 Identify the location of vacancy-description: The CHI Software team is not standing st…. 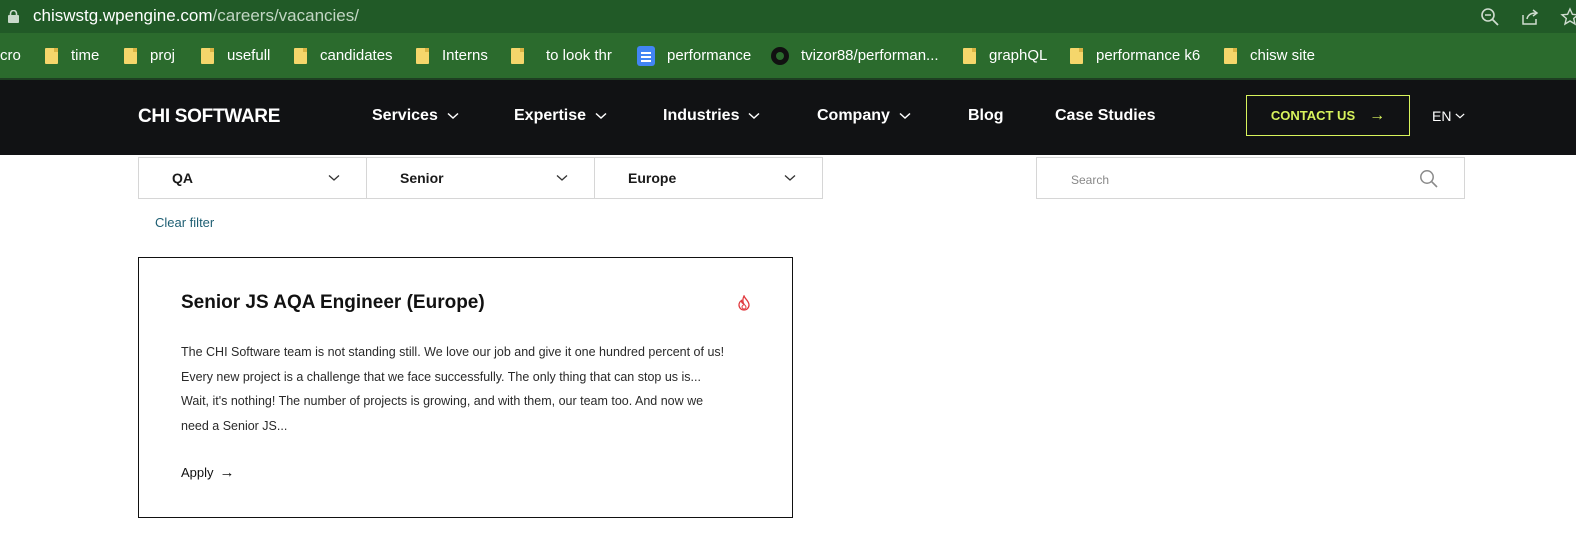
(471, 389).